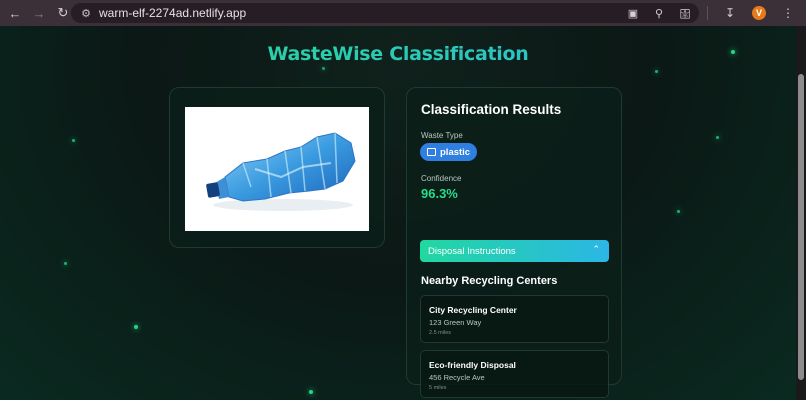 The width and height of the screenshot is (806, 400). What do you see at coordinates (489, 281) in the screenshot?
I see `nearby-centers-heading: Nearby Recycling Centers` at bounding box center [489, 281].